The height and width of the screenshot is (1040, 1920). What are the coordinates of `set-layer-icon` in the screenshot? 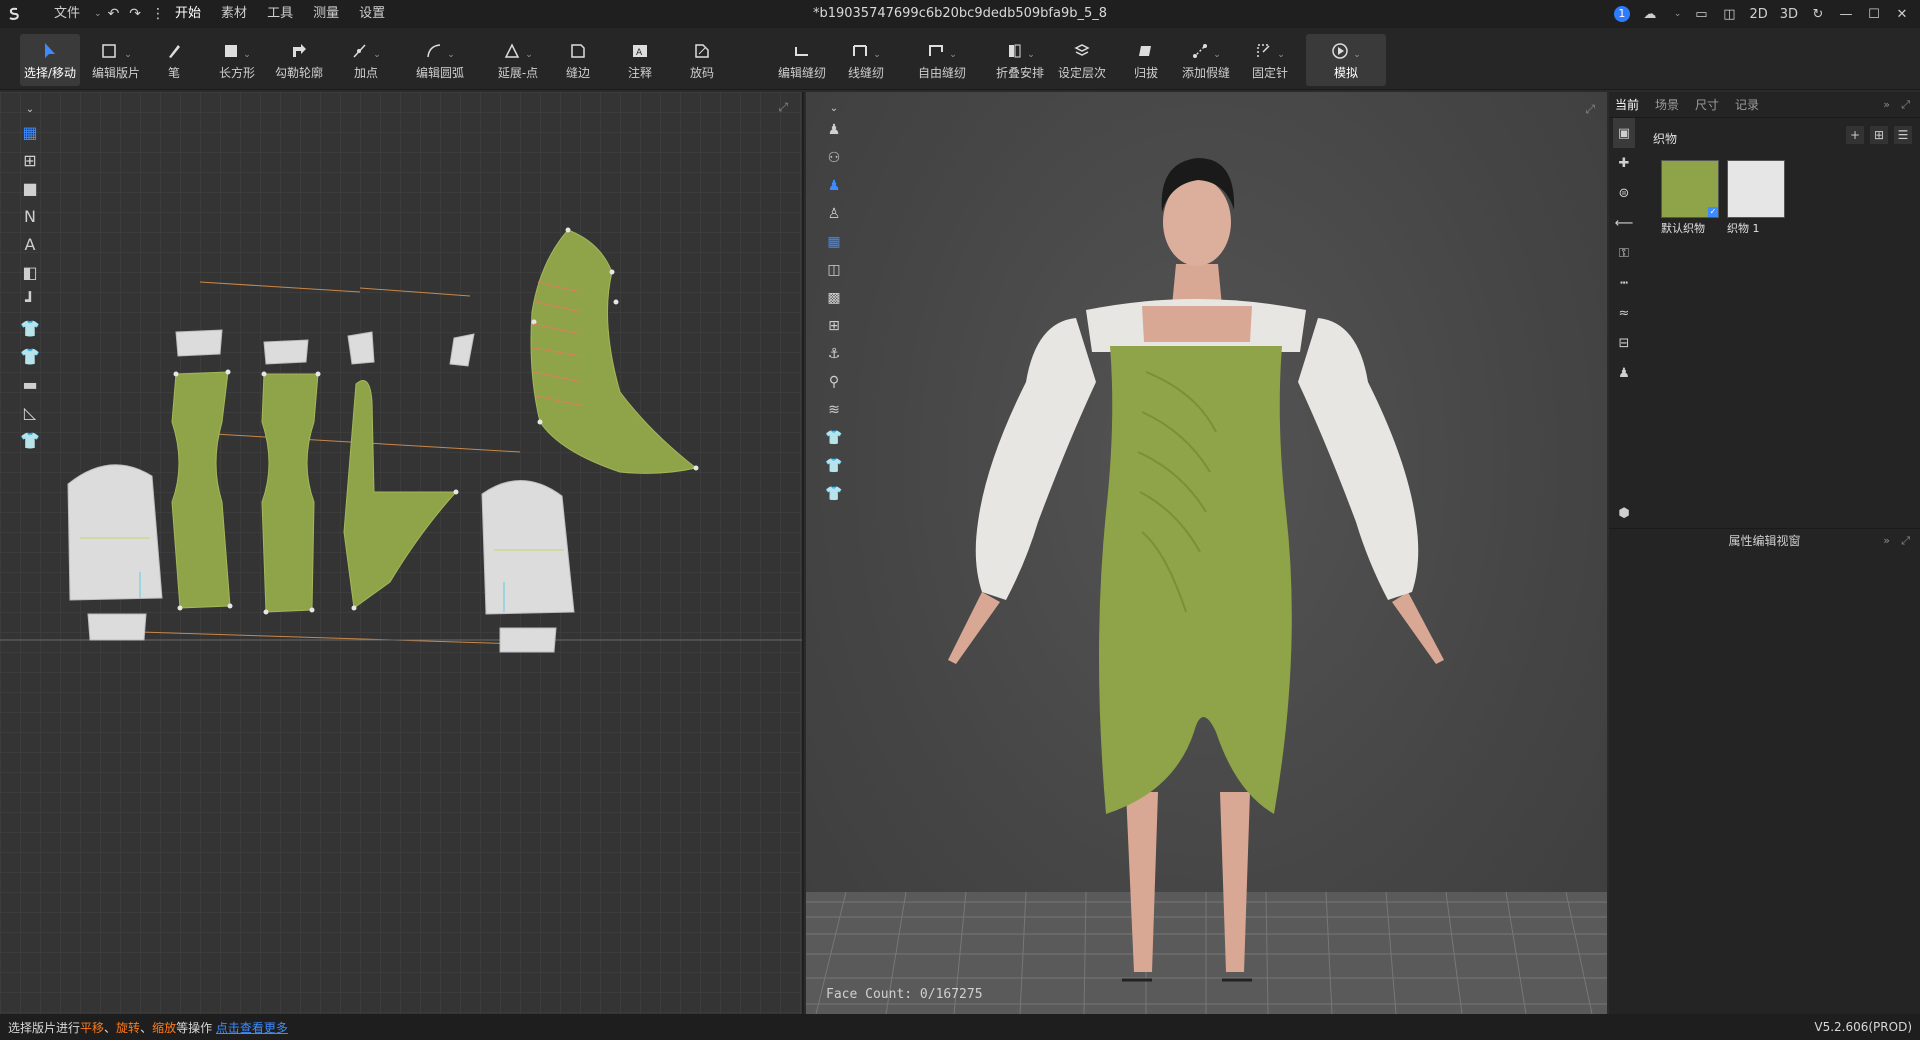 It's located at (1082, 47).